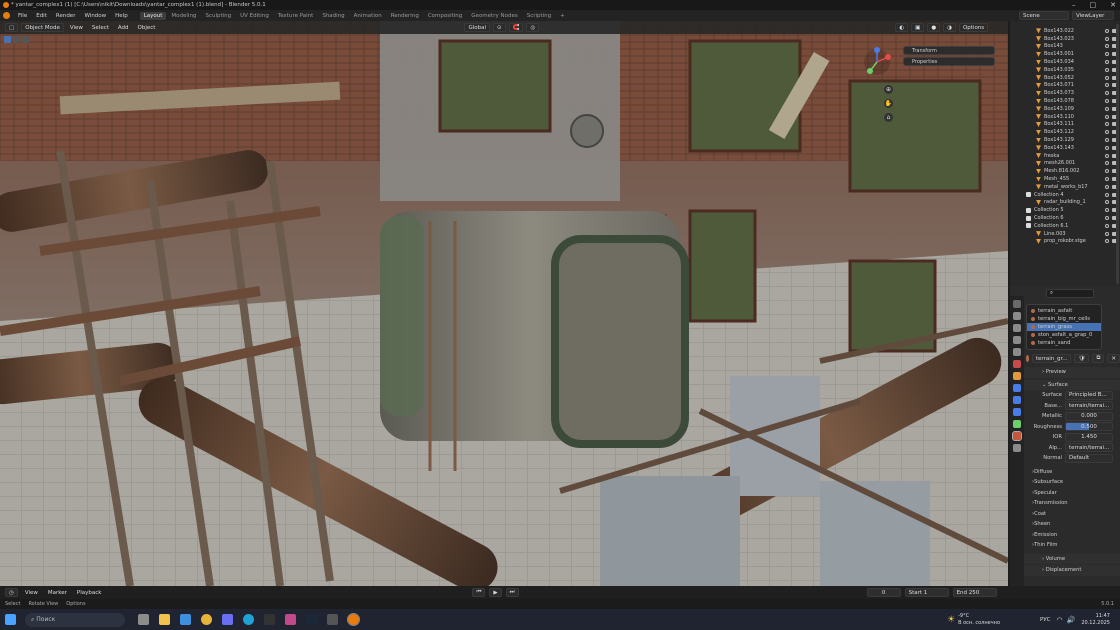 Image resolution: width=1120 pixels, height=630 pixels. I want to click on unlink-material-icon: ✕, so click(1113, 358).